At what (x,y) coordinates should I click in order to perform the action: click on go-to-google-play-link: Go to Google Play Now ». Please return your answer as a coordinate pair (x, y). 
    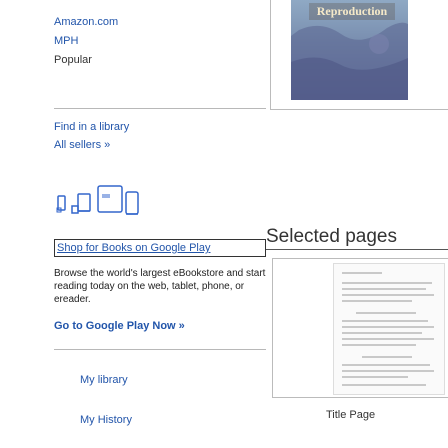
    Looking at the image, I should click on (119, 326).